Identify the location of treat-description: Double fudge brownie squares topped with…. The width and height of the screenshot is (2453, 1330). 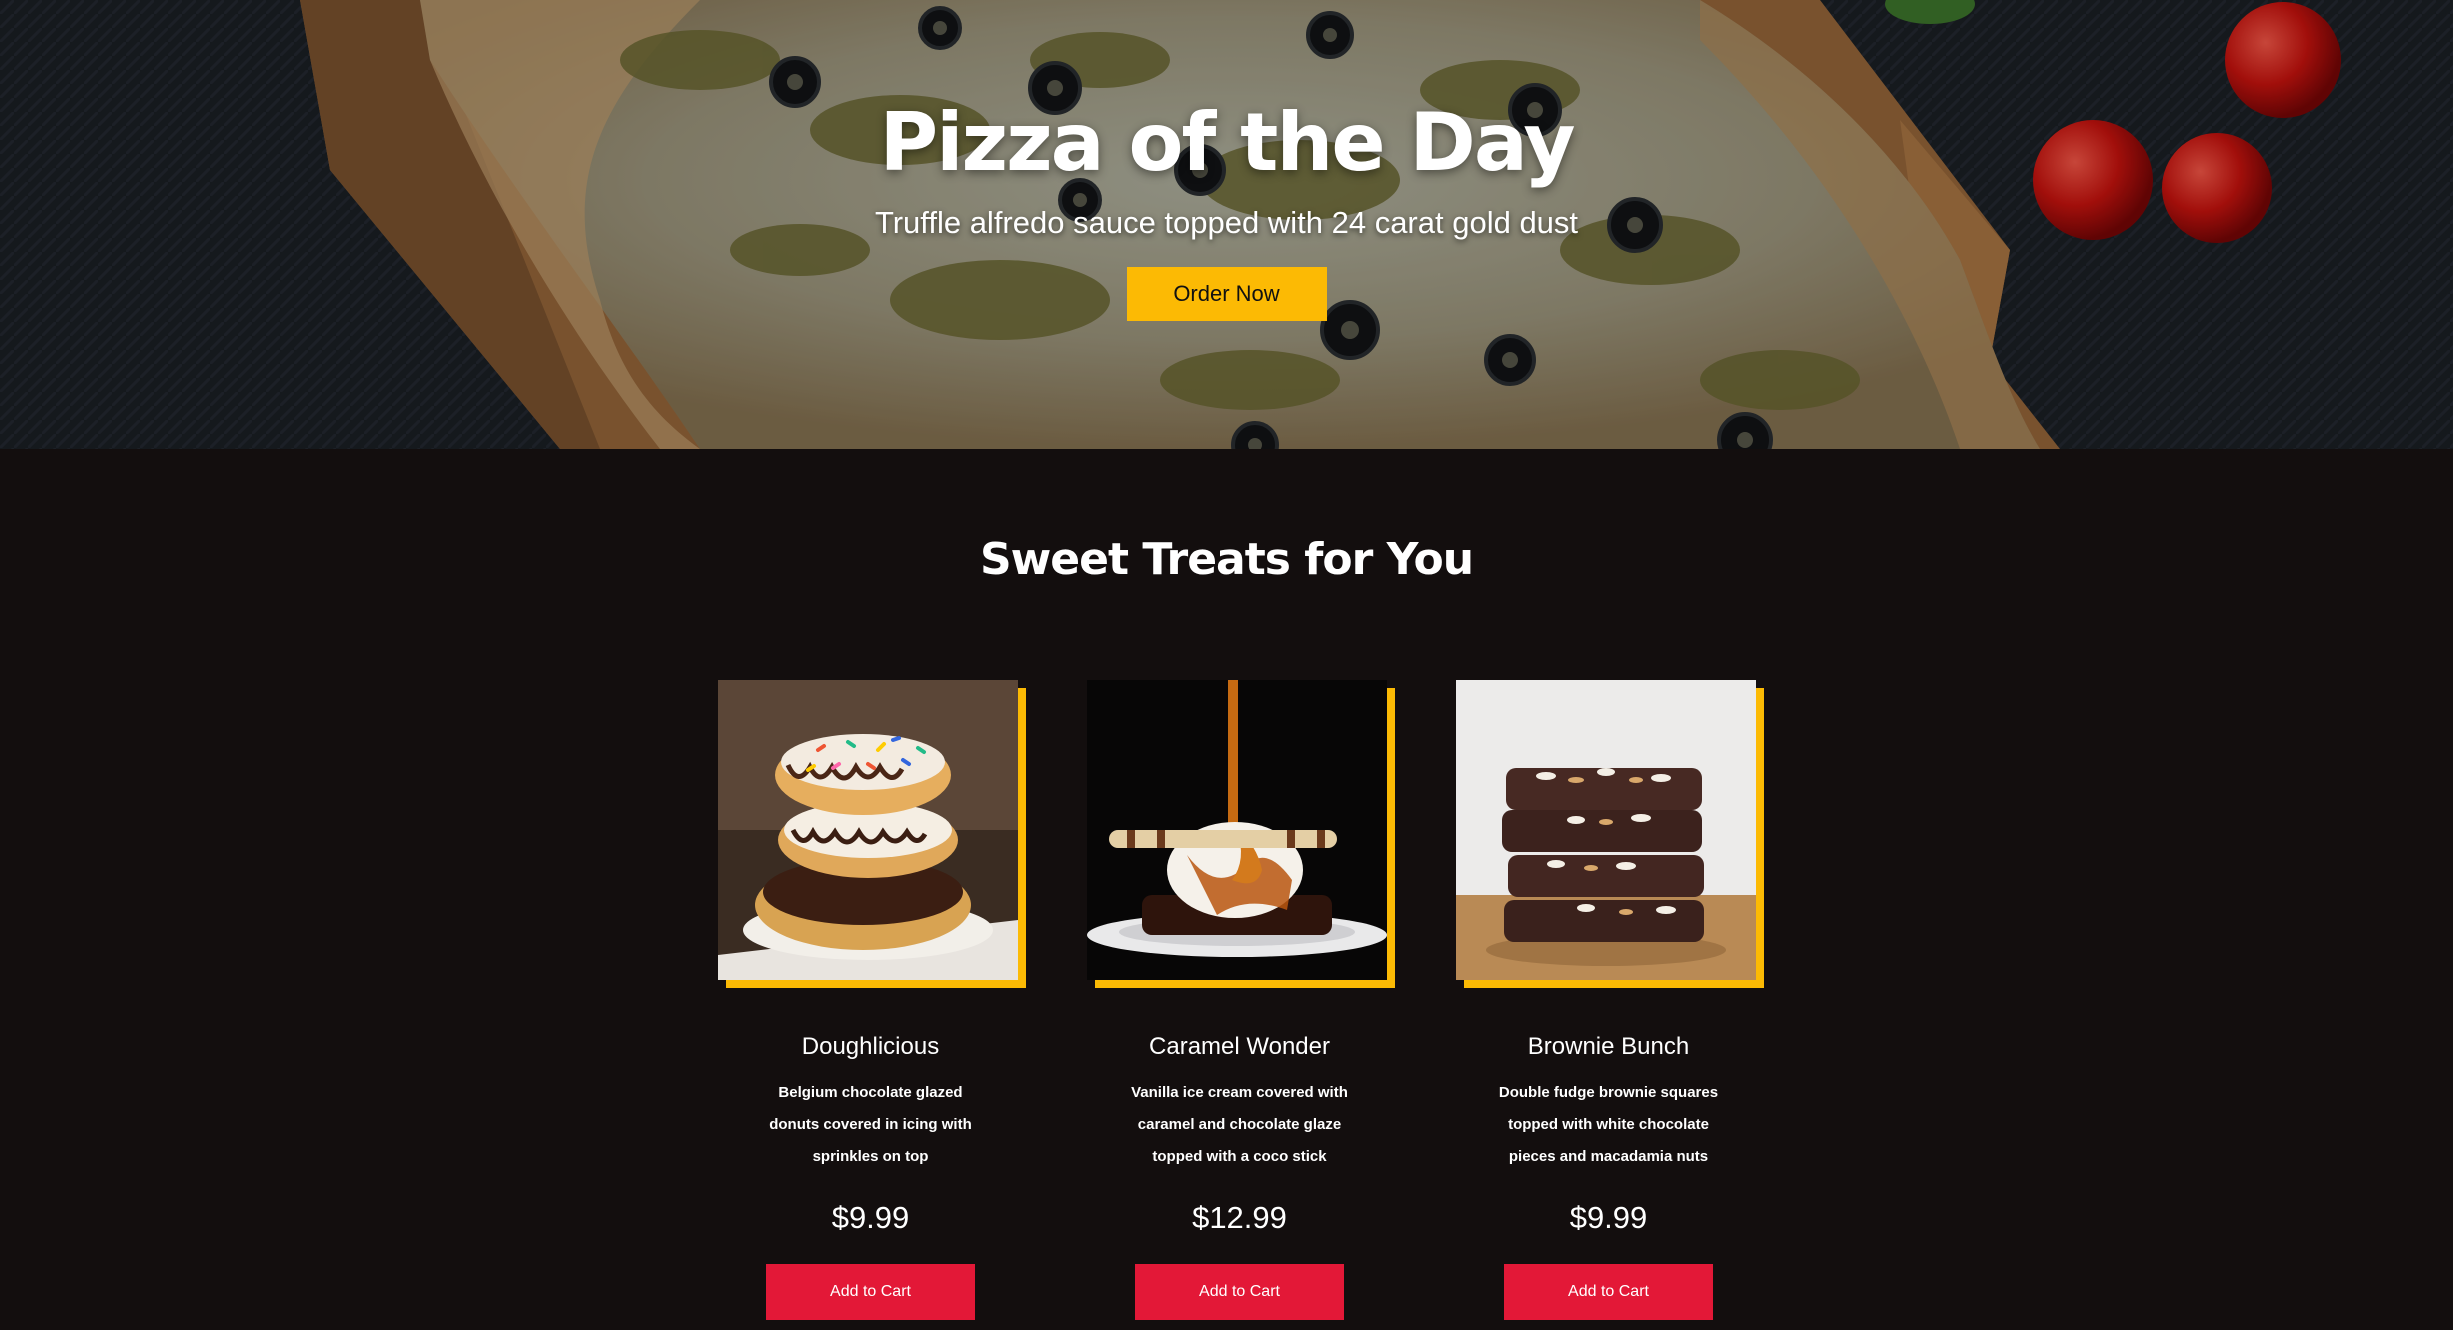
(1608, 1125).